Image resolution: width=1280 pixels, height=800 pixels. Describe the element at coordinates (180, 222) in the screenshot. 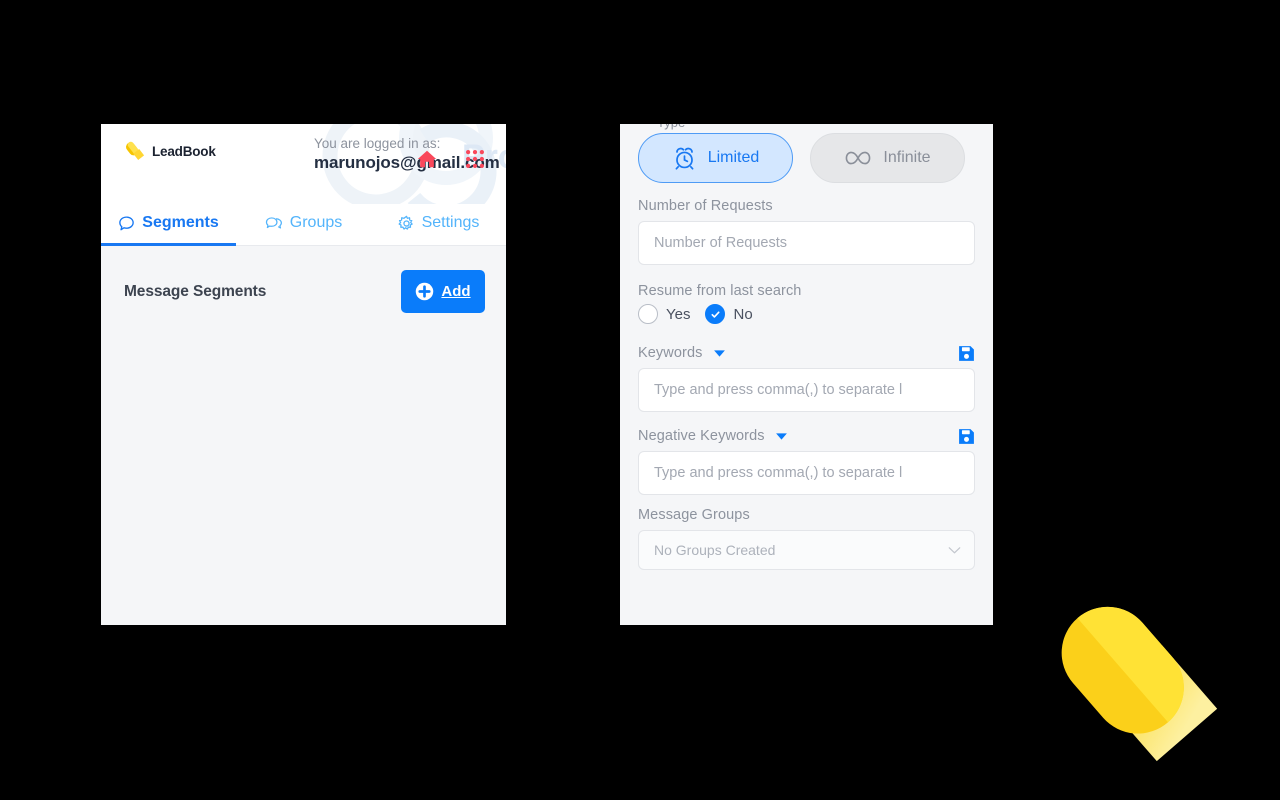

I see `tab-segments-label: Segments` at that location.